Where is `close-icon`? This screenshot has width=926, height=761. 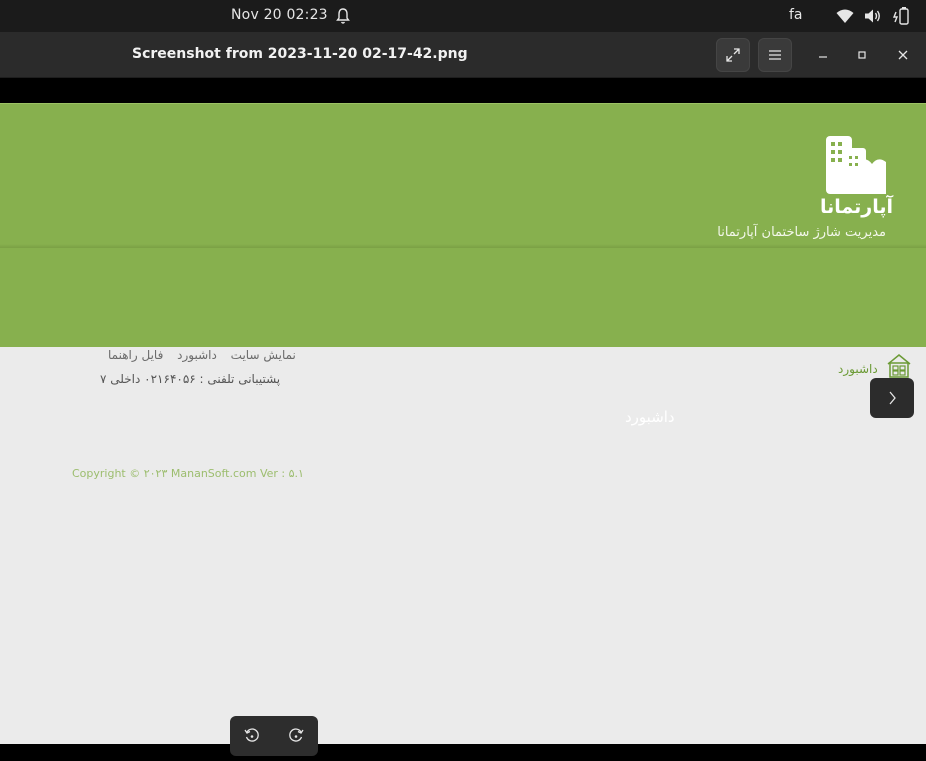
close-icon is located at coordinates (903, 55).